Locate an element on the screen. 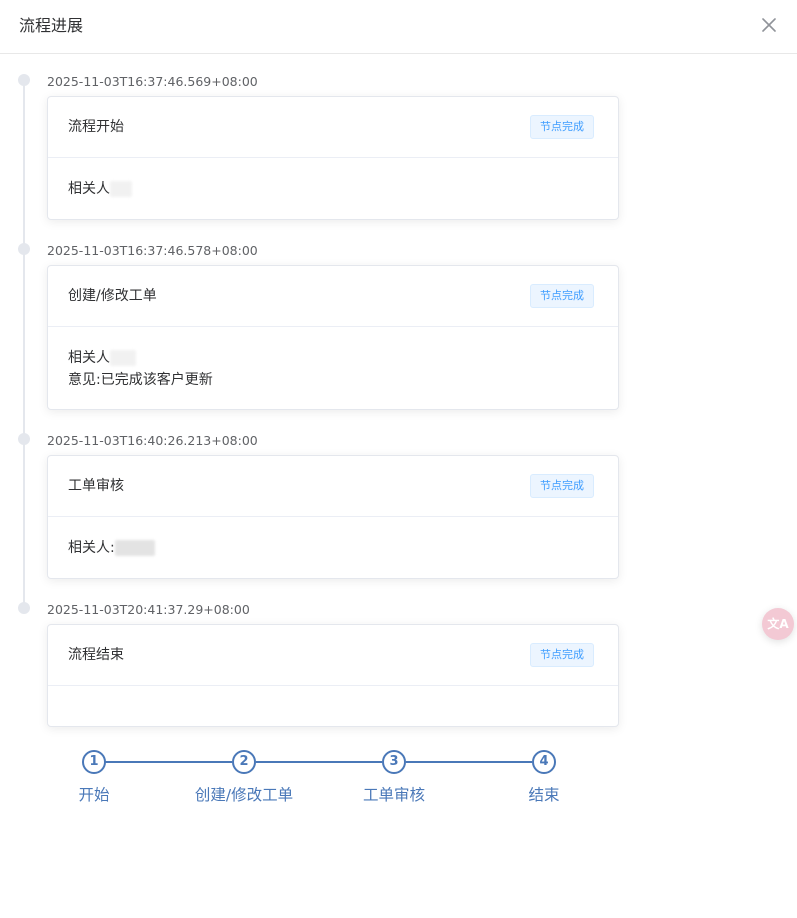  dialog-header: 流程进展 is located at coordinates (398, 27).